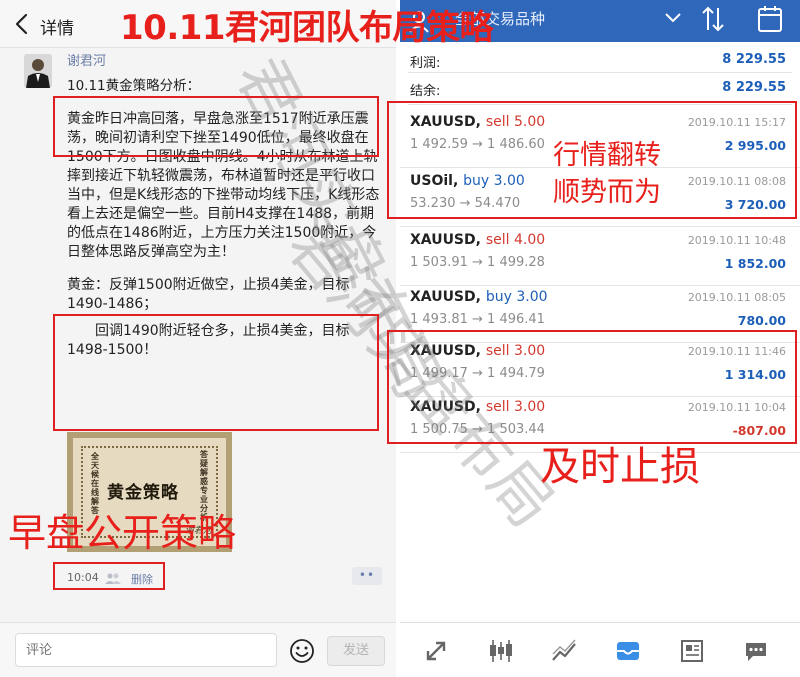 The height and width of the screenshot is (677, 800). Describe the element at coordinates (736, 122) in the screenshot. I see `order-date: 2019.10.11 15:17` at that location.